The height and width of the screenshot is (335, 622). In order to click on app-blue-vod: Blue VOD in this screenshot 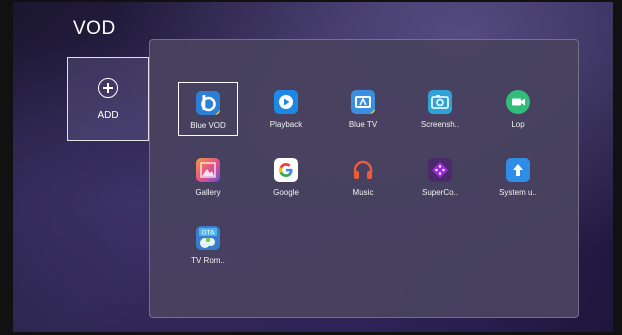, I will do `click(208, 109)`.